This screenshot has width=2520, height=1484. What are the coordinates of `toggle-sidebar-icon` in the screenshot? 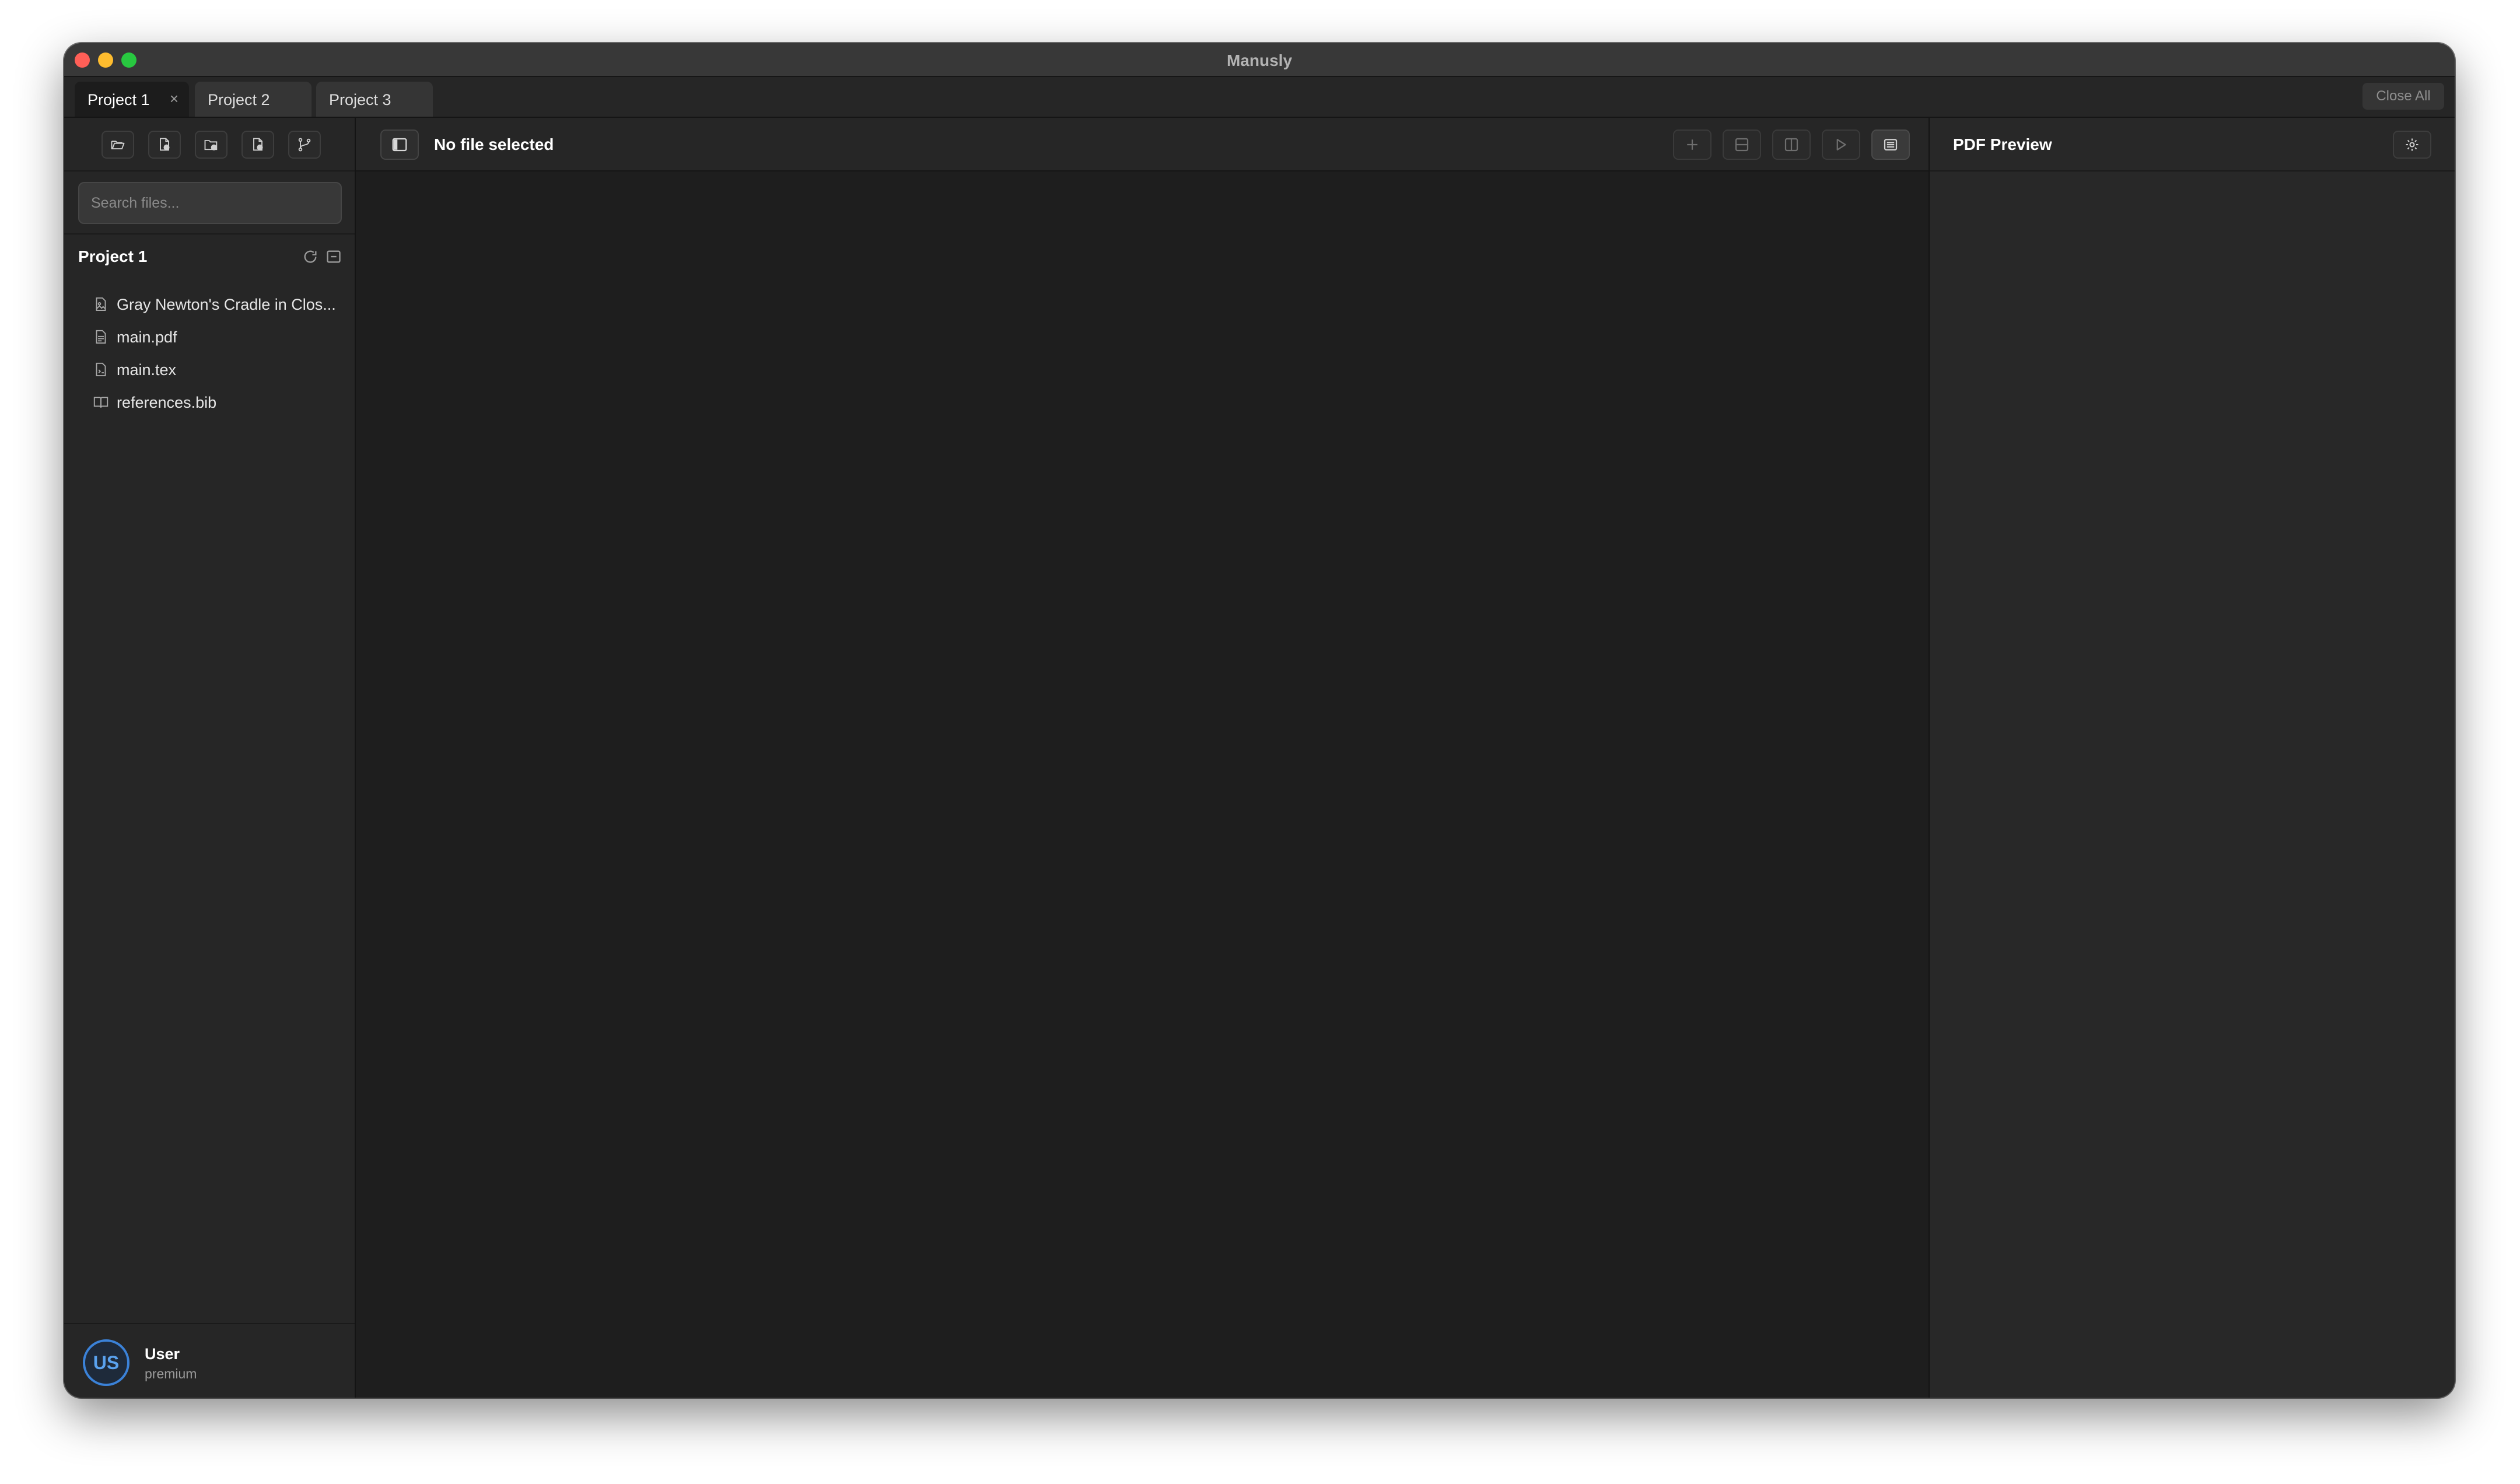 It's located at (399, 145).